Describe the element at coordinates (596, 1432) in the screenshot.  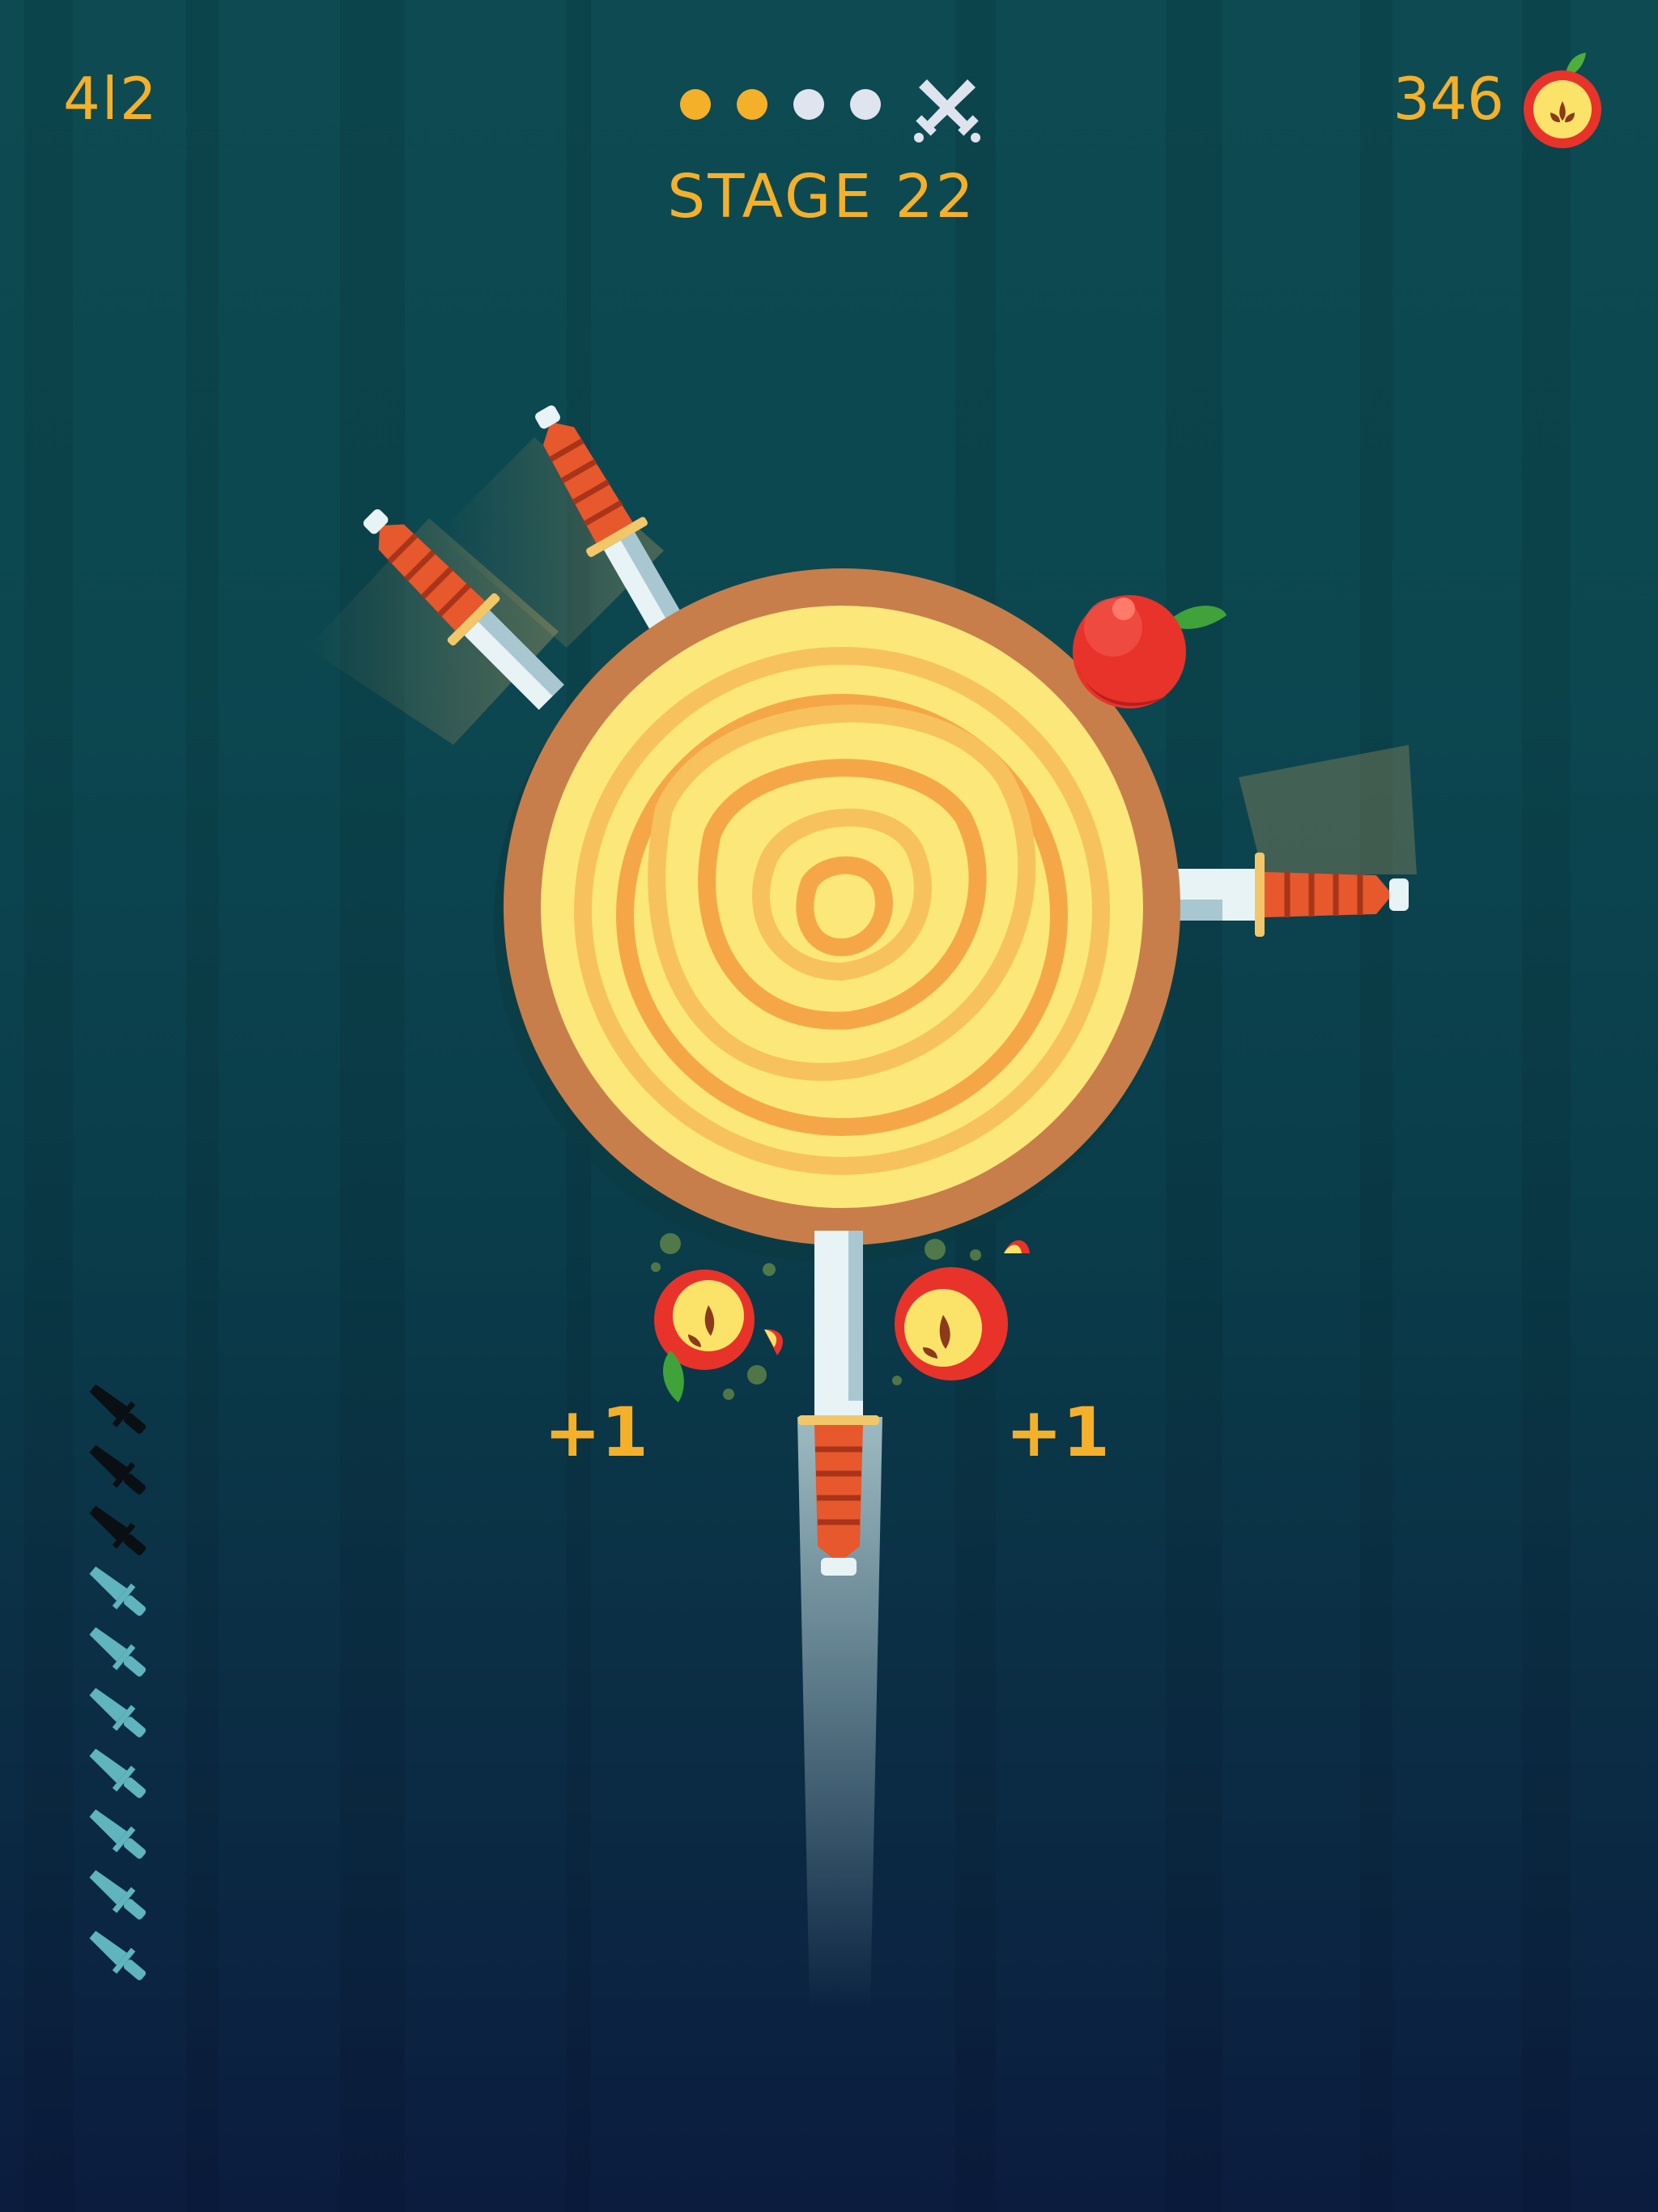
I see `score-popup-left: +1` at that location.